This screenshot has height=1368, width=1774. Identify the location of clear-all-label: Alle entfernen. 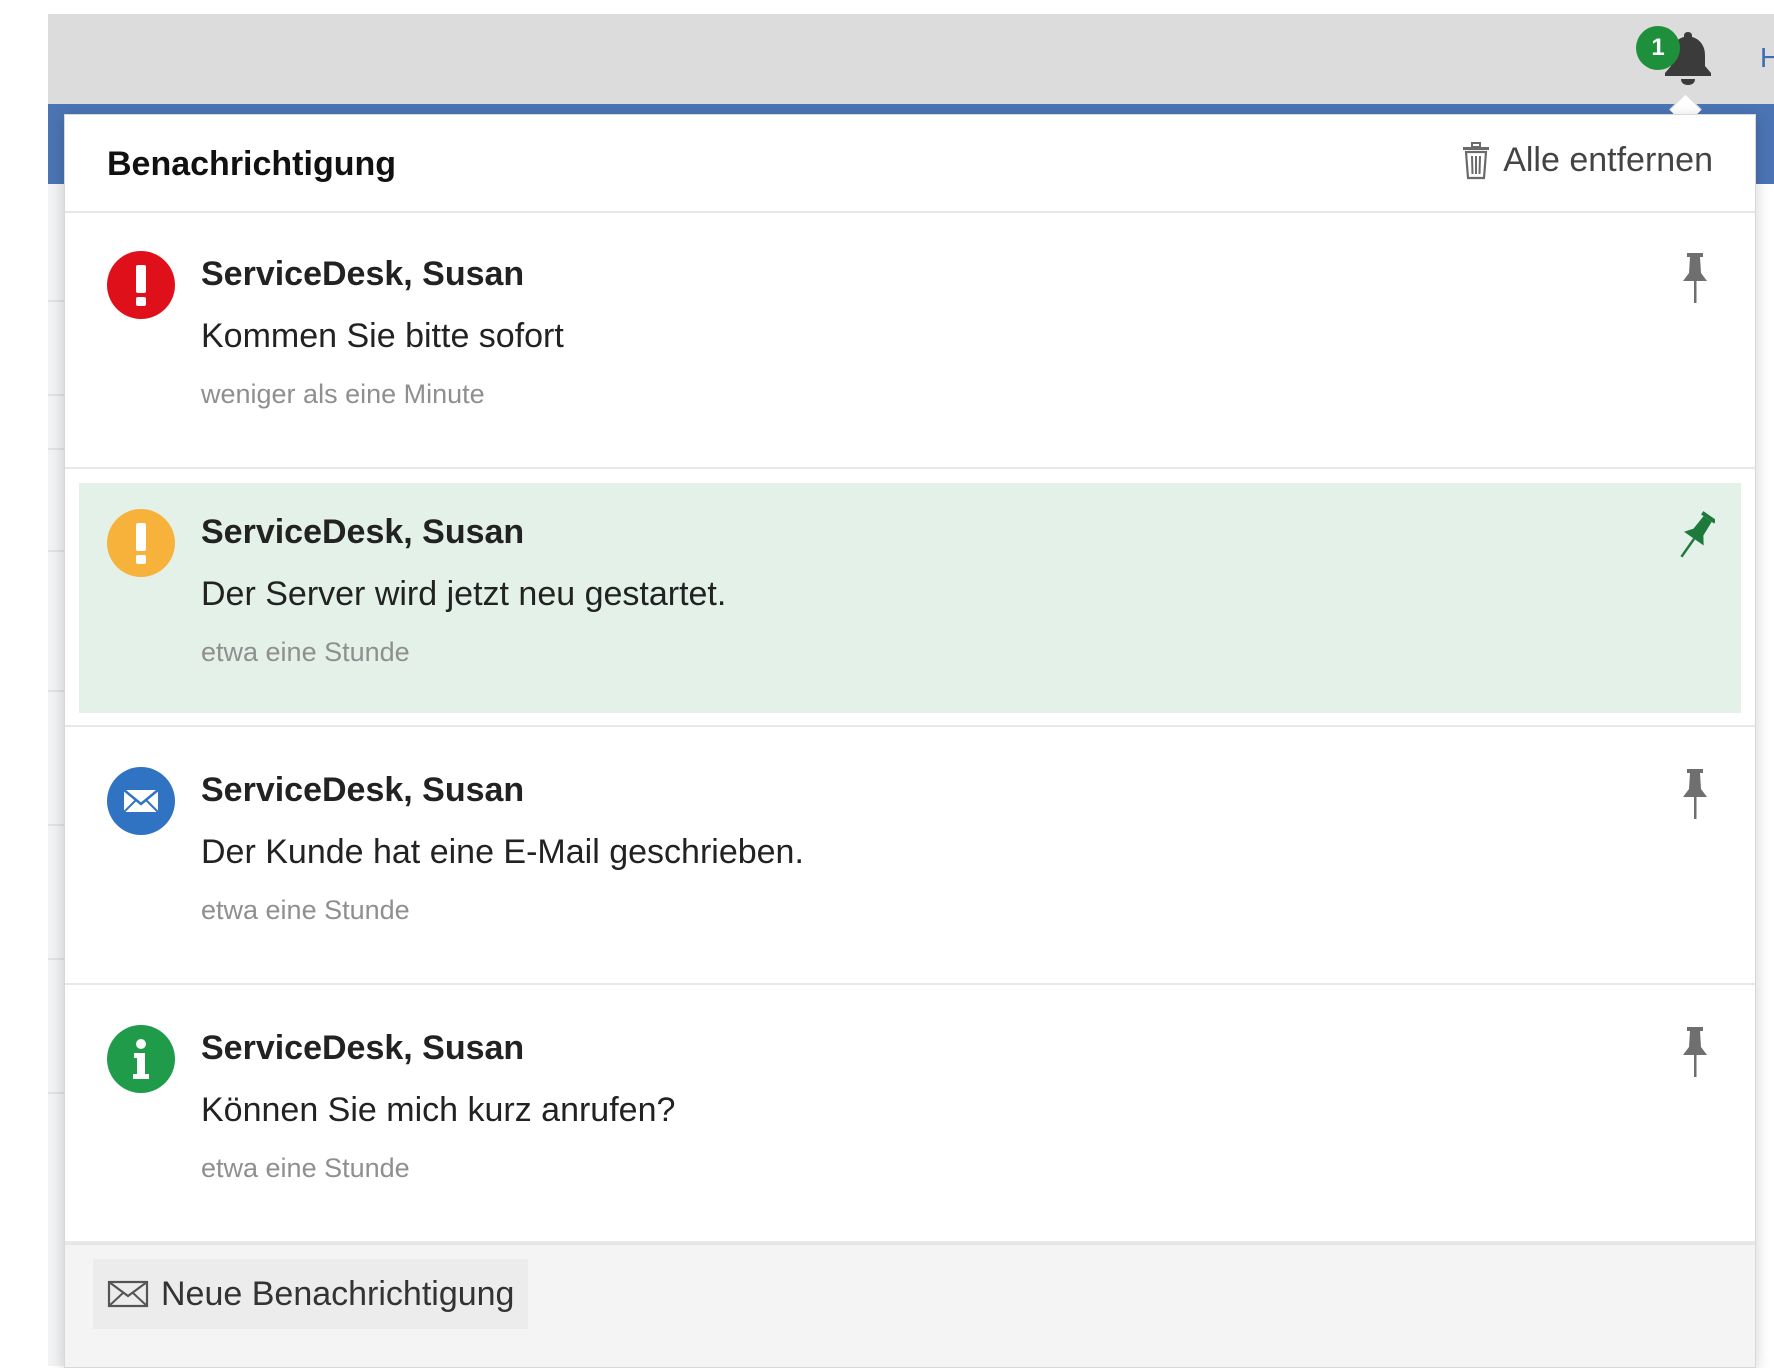
(1608, 160).